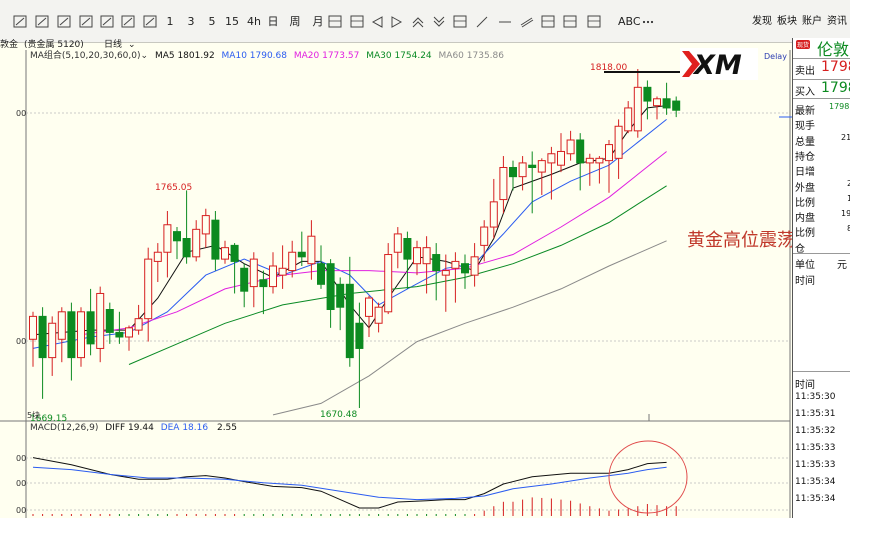 Image resolution: width=870 pixels, height=541 pixels. What do you see at coordinates (845, 214) in the screenshot?
I see `quote-row-value: 19` at bounding box center [845, 214].